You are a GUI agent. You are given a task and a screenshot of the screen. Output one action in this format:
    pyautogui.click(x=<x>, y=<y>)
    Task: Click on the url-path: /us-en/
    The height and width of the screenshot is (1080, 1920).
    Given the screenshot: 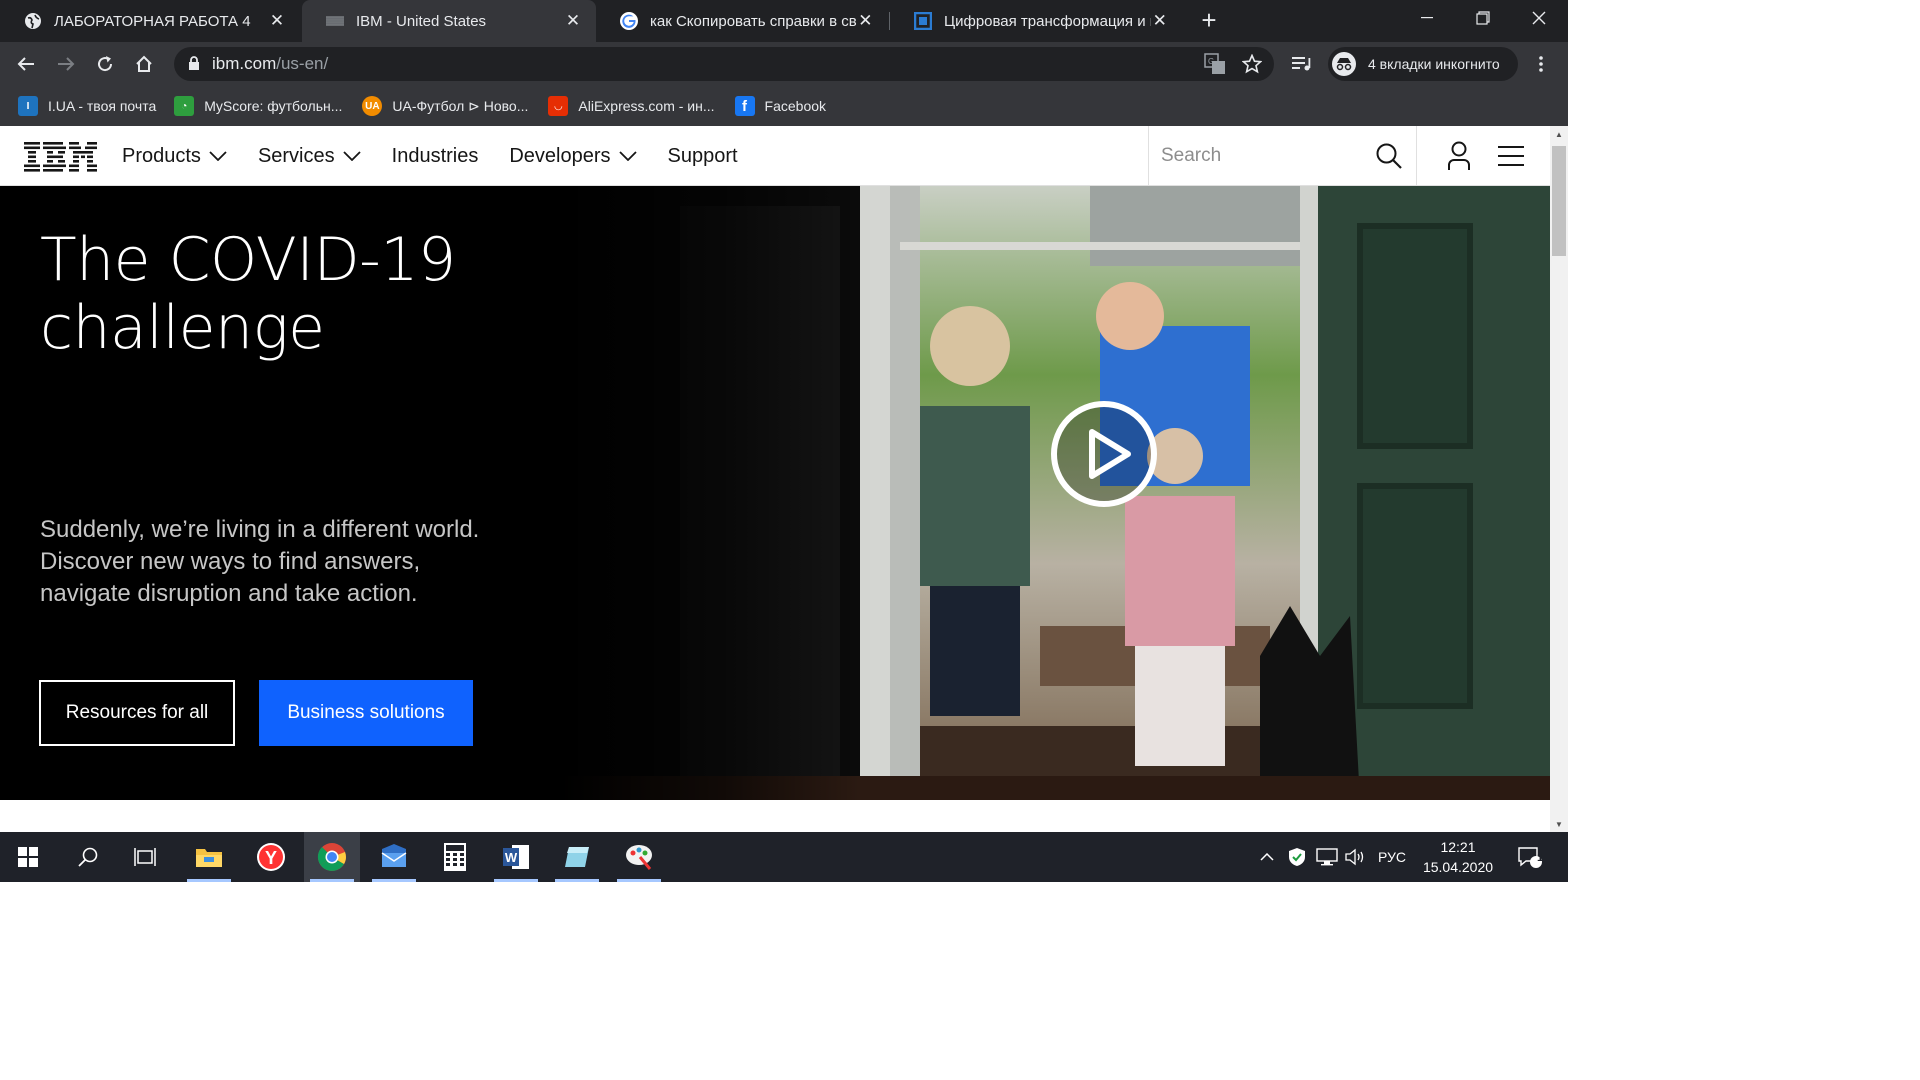 What is the action you would take?
    pyautogui.click(x=302, y=63)
    